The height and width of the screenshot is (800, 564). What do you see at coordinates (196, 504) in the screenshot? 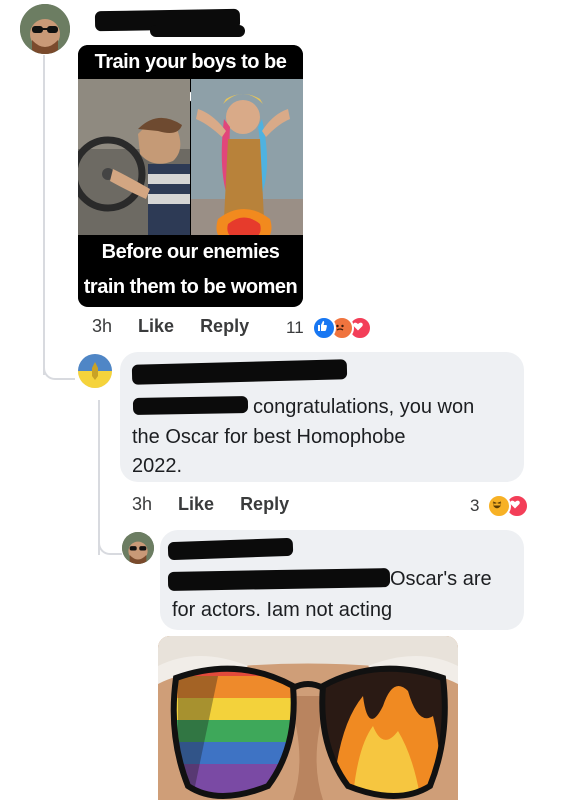
I see `reply1-like-button: Like` at bounding box center [196, 504].